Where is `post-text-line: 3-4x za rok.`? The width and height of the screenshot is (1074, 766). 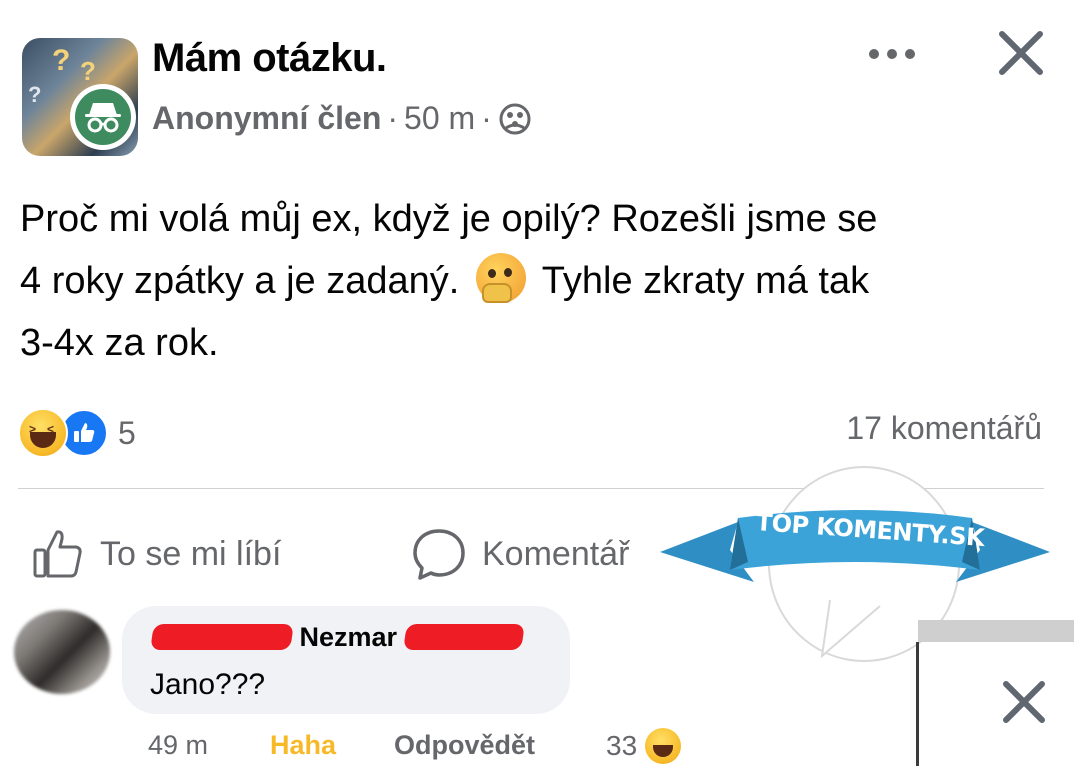
post-text-line: 3-4x za rok. is located at coordinates (119, 343).